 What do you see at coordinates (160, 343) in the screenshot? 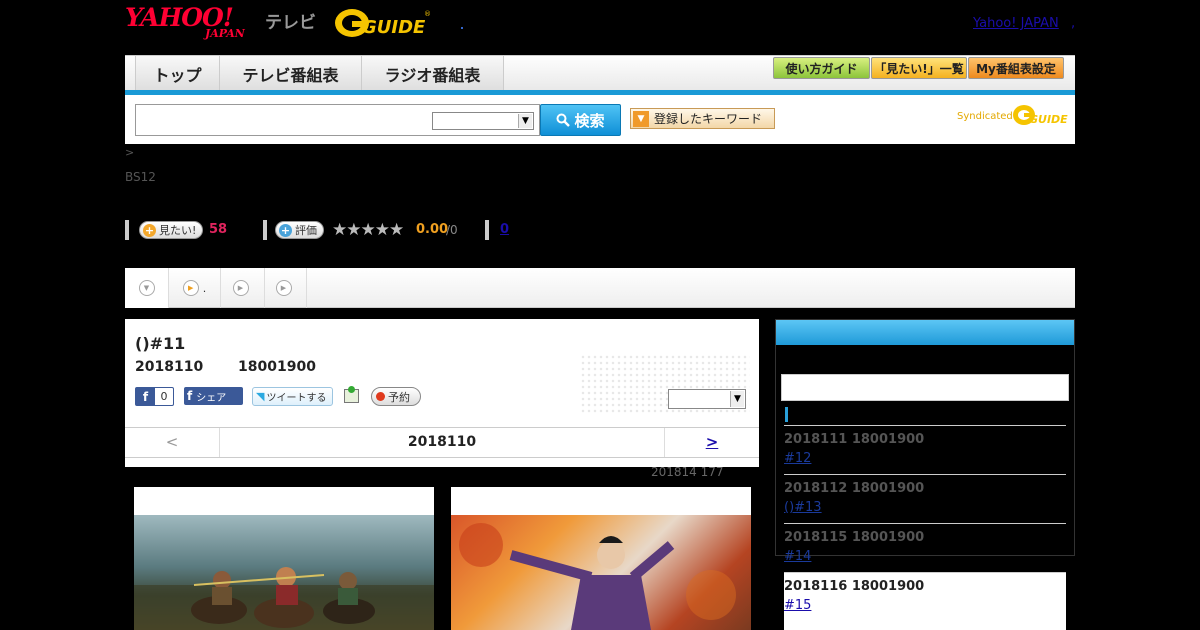
I see `program-title: ()#11` at bounding box center [160, 343].